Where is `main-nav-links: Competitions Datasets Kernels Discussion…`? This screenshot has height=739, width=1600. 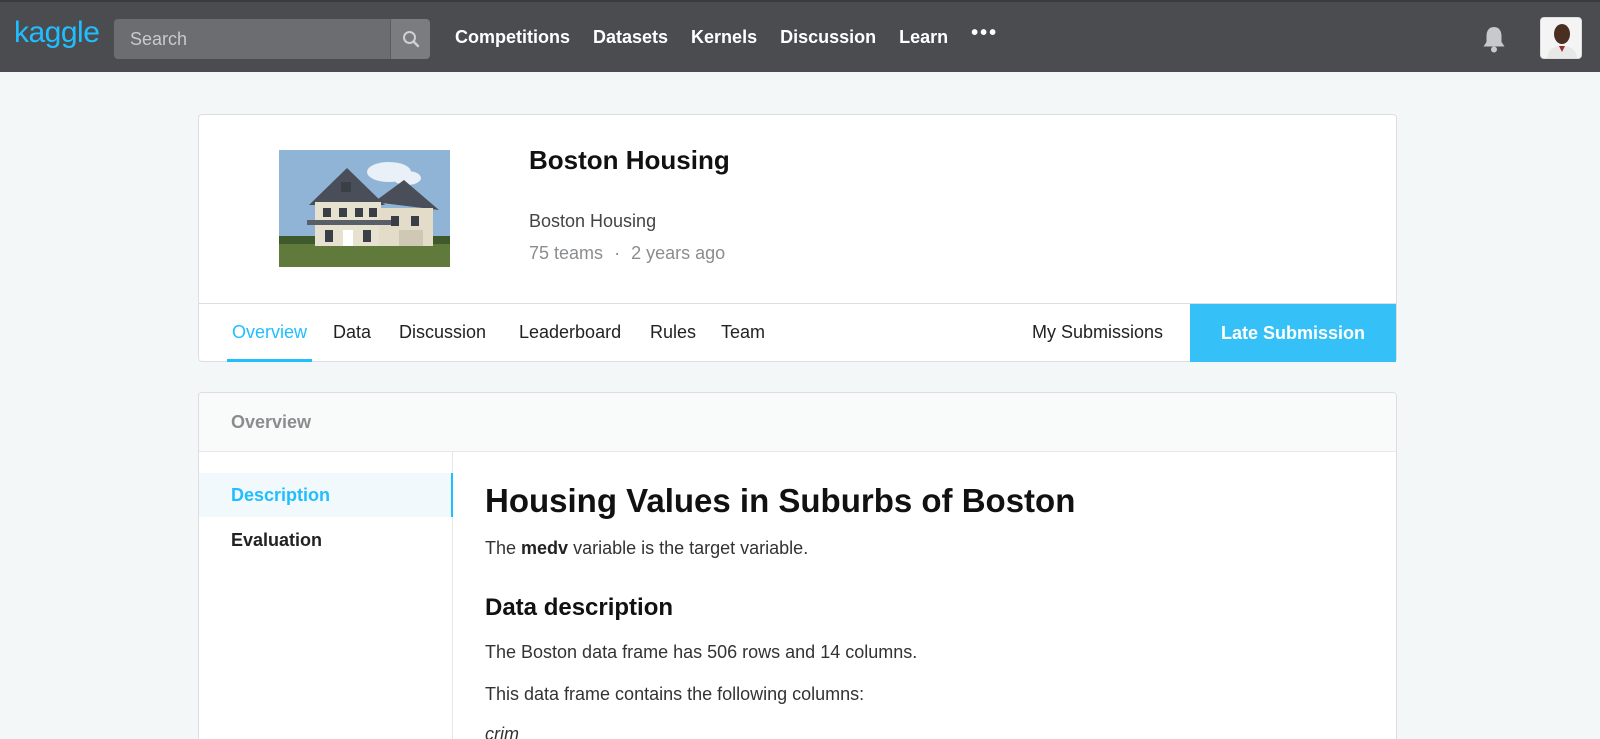 main-nav-links: Competitions Datasets Kernels Discussion… is located at coordinates (726, 37).